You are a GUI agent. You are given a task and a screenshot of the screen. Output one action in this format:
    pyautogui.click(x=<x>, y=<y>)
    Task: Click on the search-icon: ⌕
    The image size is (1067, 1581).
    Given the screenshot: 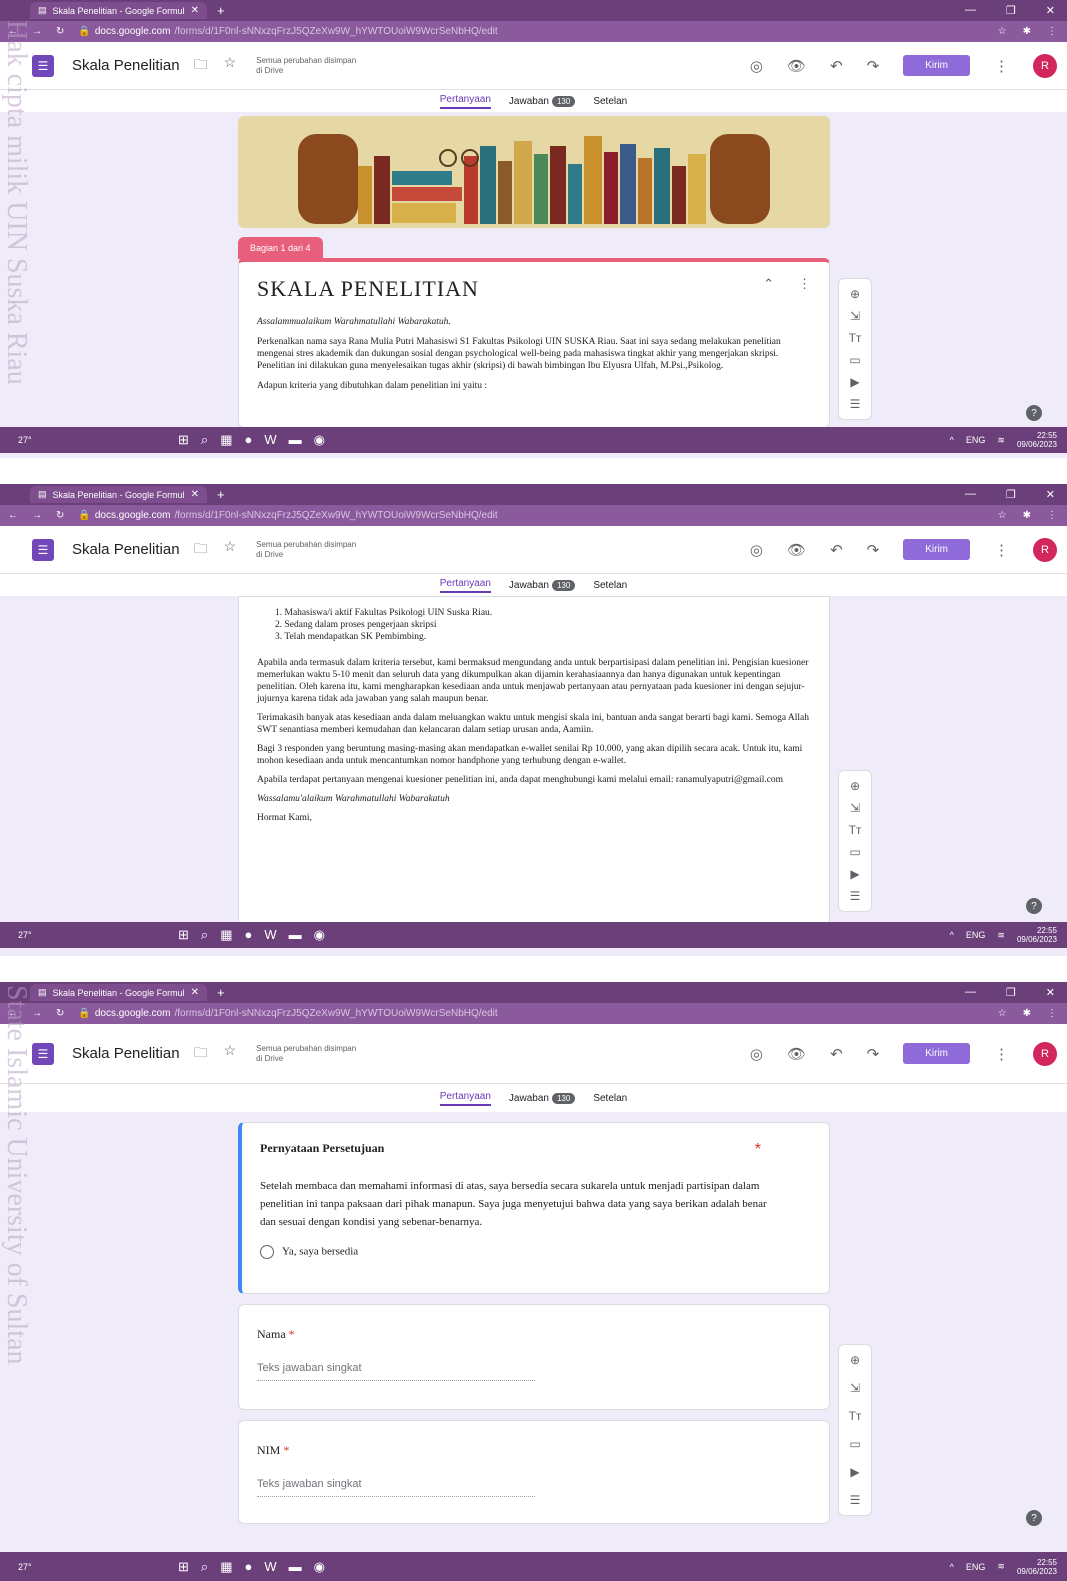 What is the action you would take?
    pyautogui.click(x=204, y=440)
    